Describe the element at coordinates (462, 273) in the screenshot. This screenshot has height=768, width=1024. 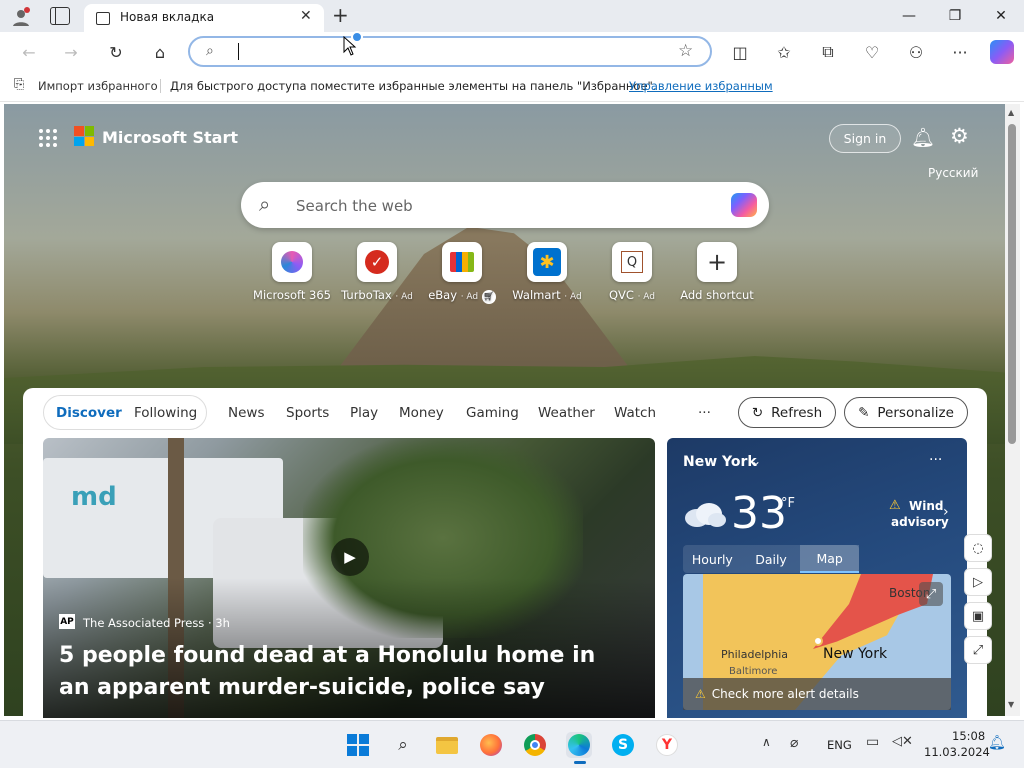
I see `shortcut-ebay: eBay · Ad 🛒︎` at that location.